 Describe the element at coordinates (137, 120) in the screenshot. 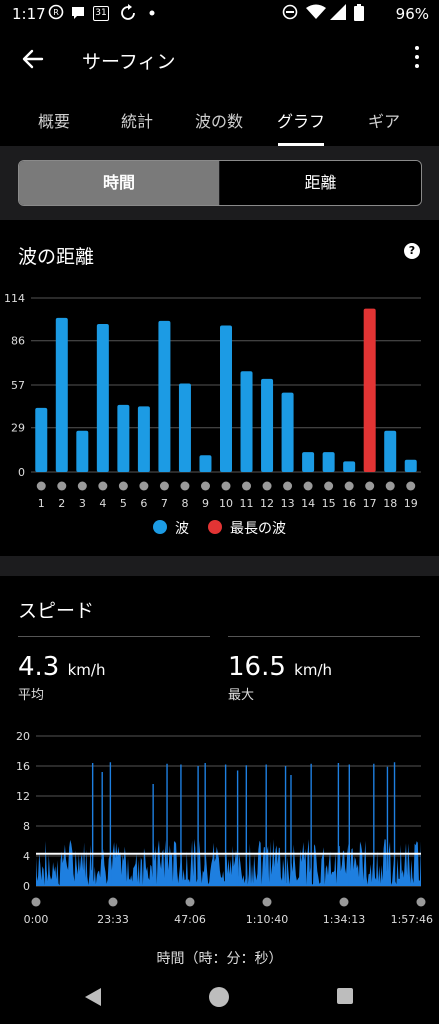

I see `tab-stats: 統計` at that location.